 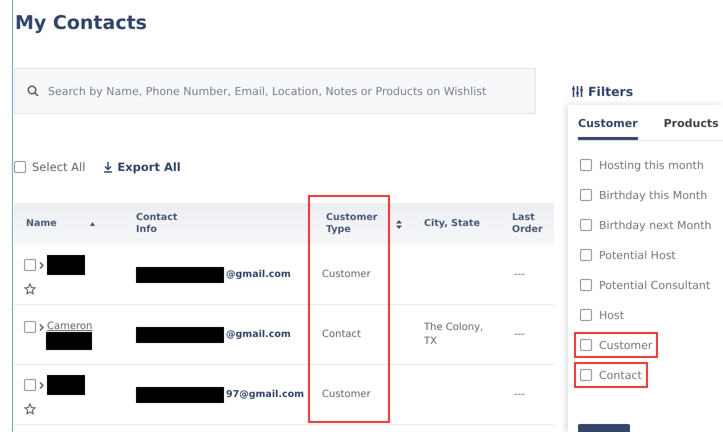 What do you see at coordinates (655, 225) in the screenshot?
I see `filter-option-label: Birthday next Month` at bounding box center [655, 225].